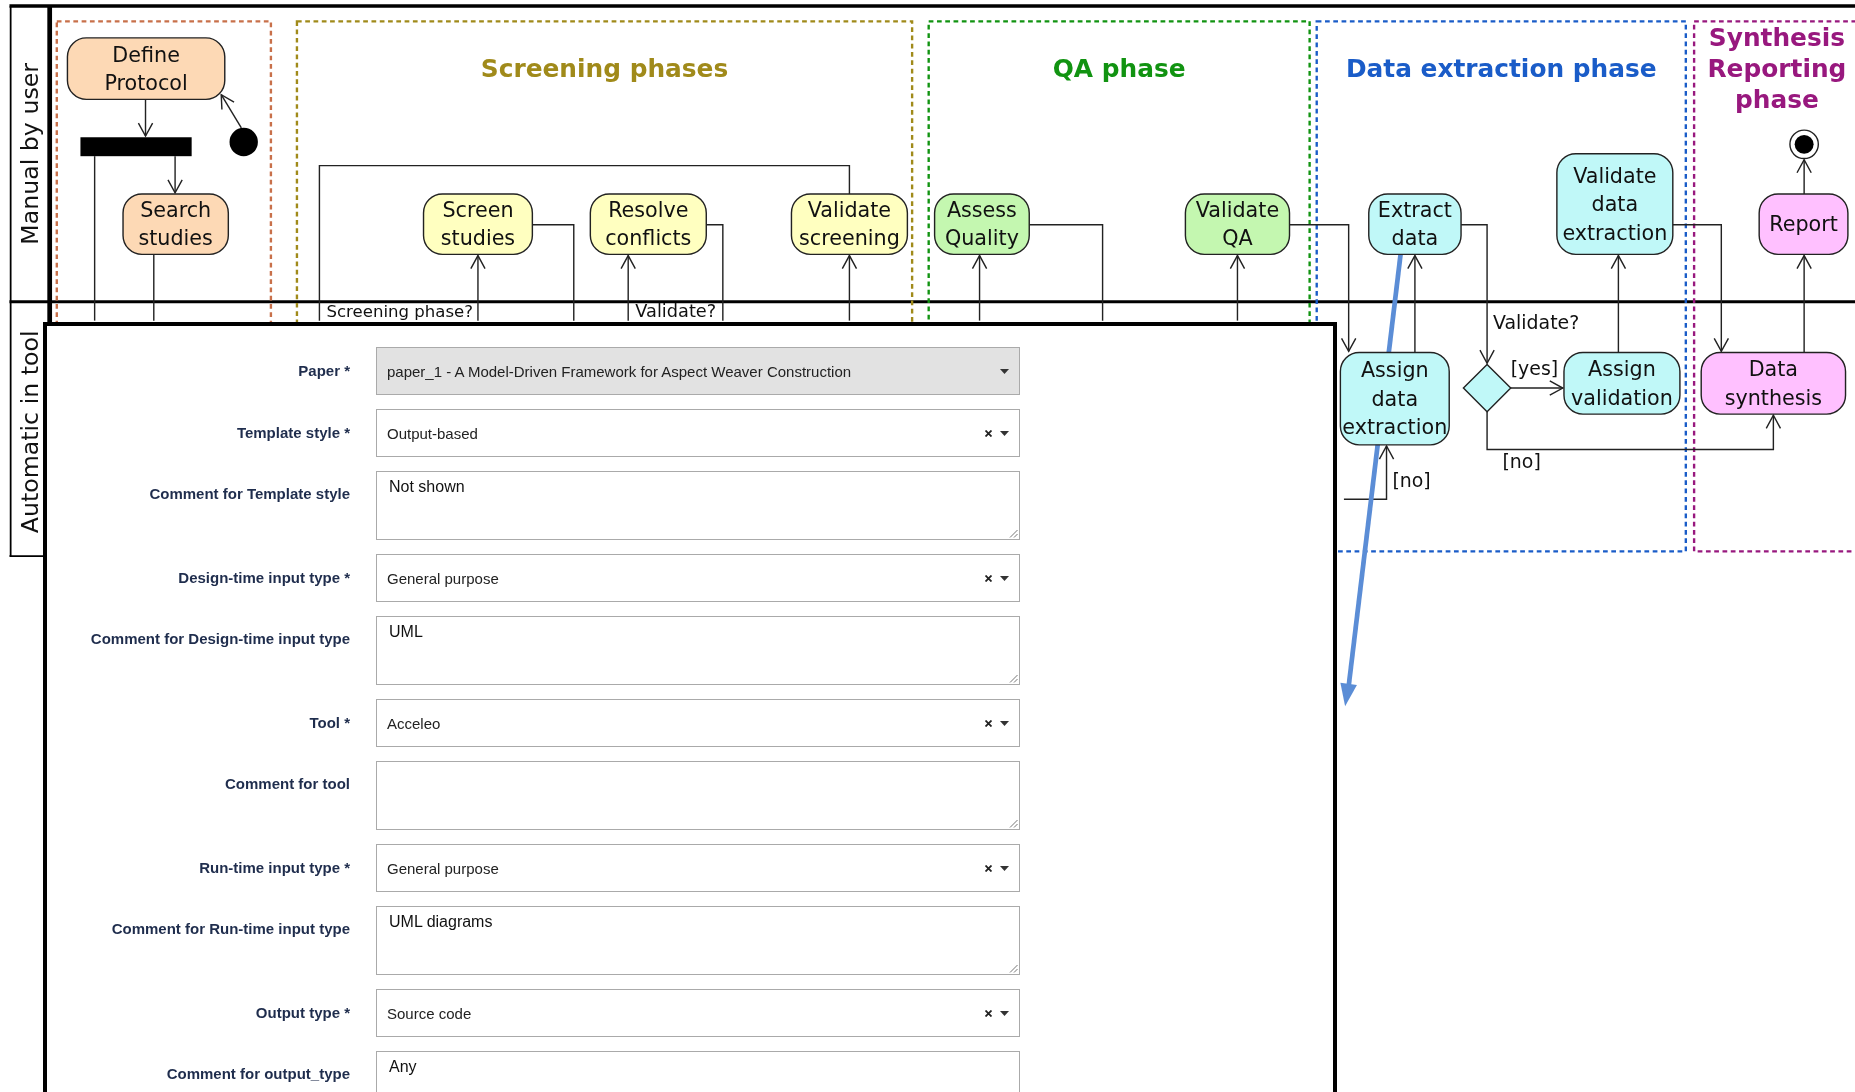  Describe the element at coordinates (698, 1071) in the screenshot. I see `comment-field: Any` at that location.